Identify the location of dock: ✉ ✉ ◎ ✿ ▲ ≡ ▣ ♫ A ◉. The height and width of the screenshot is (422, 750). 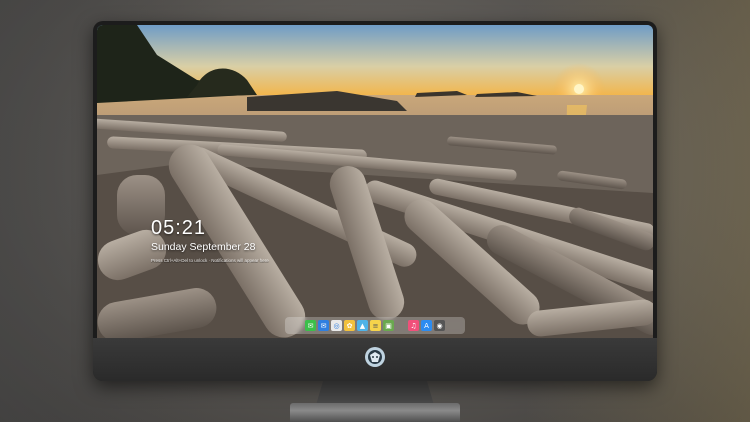
(375, 325).